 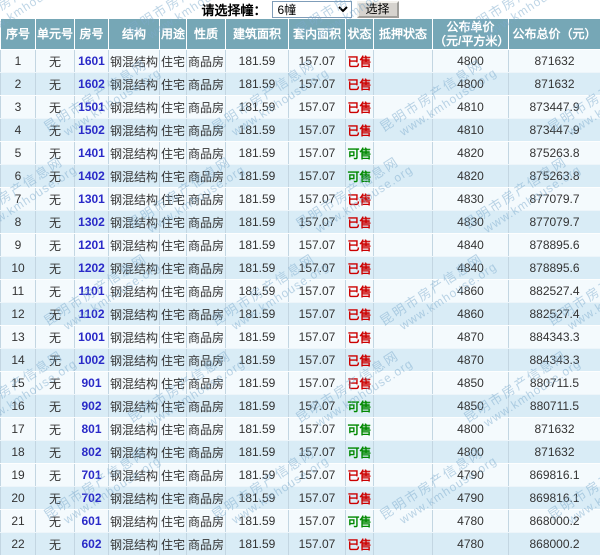 What do you see at coordinates (91, 107) in the screenshot?
I see `room-number-link: 1501` at bounding box center [91, 107].